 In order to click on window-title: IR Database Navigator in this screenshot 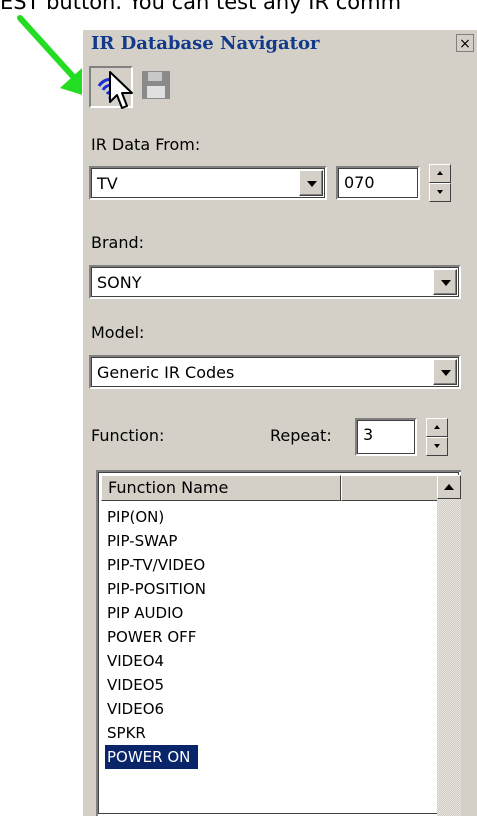, I will do `click(205, 43)`.